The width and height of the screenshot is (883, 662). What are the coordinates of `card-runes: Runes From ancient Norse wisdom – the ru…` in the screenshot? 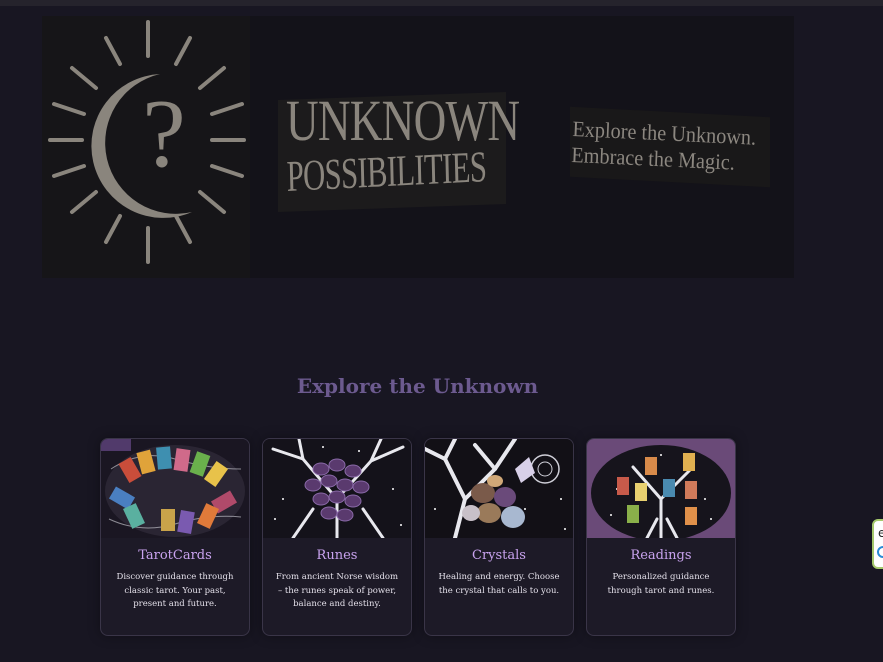 It's located at (337, 537).